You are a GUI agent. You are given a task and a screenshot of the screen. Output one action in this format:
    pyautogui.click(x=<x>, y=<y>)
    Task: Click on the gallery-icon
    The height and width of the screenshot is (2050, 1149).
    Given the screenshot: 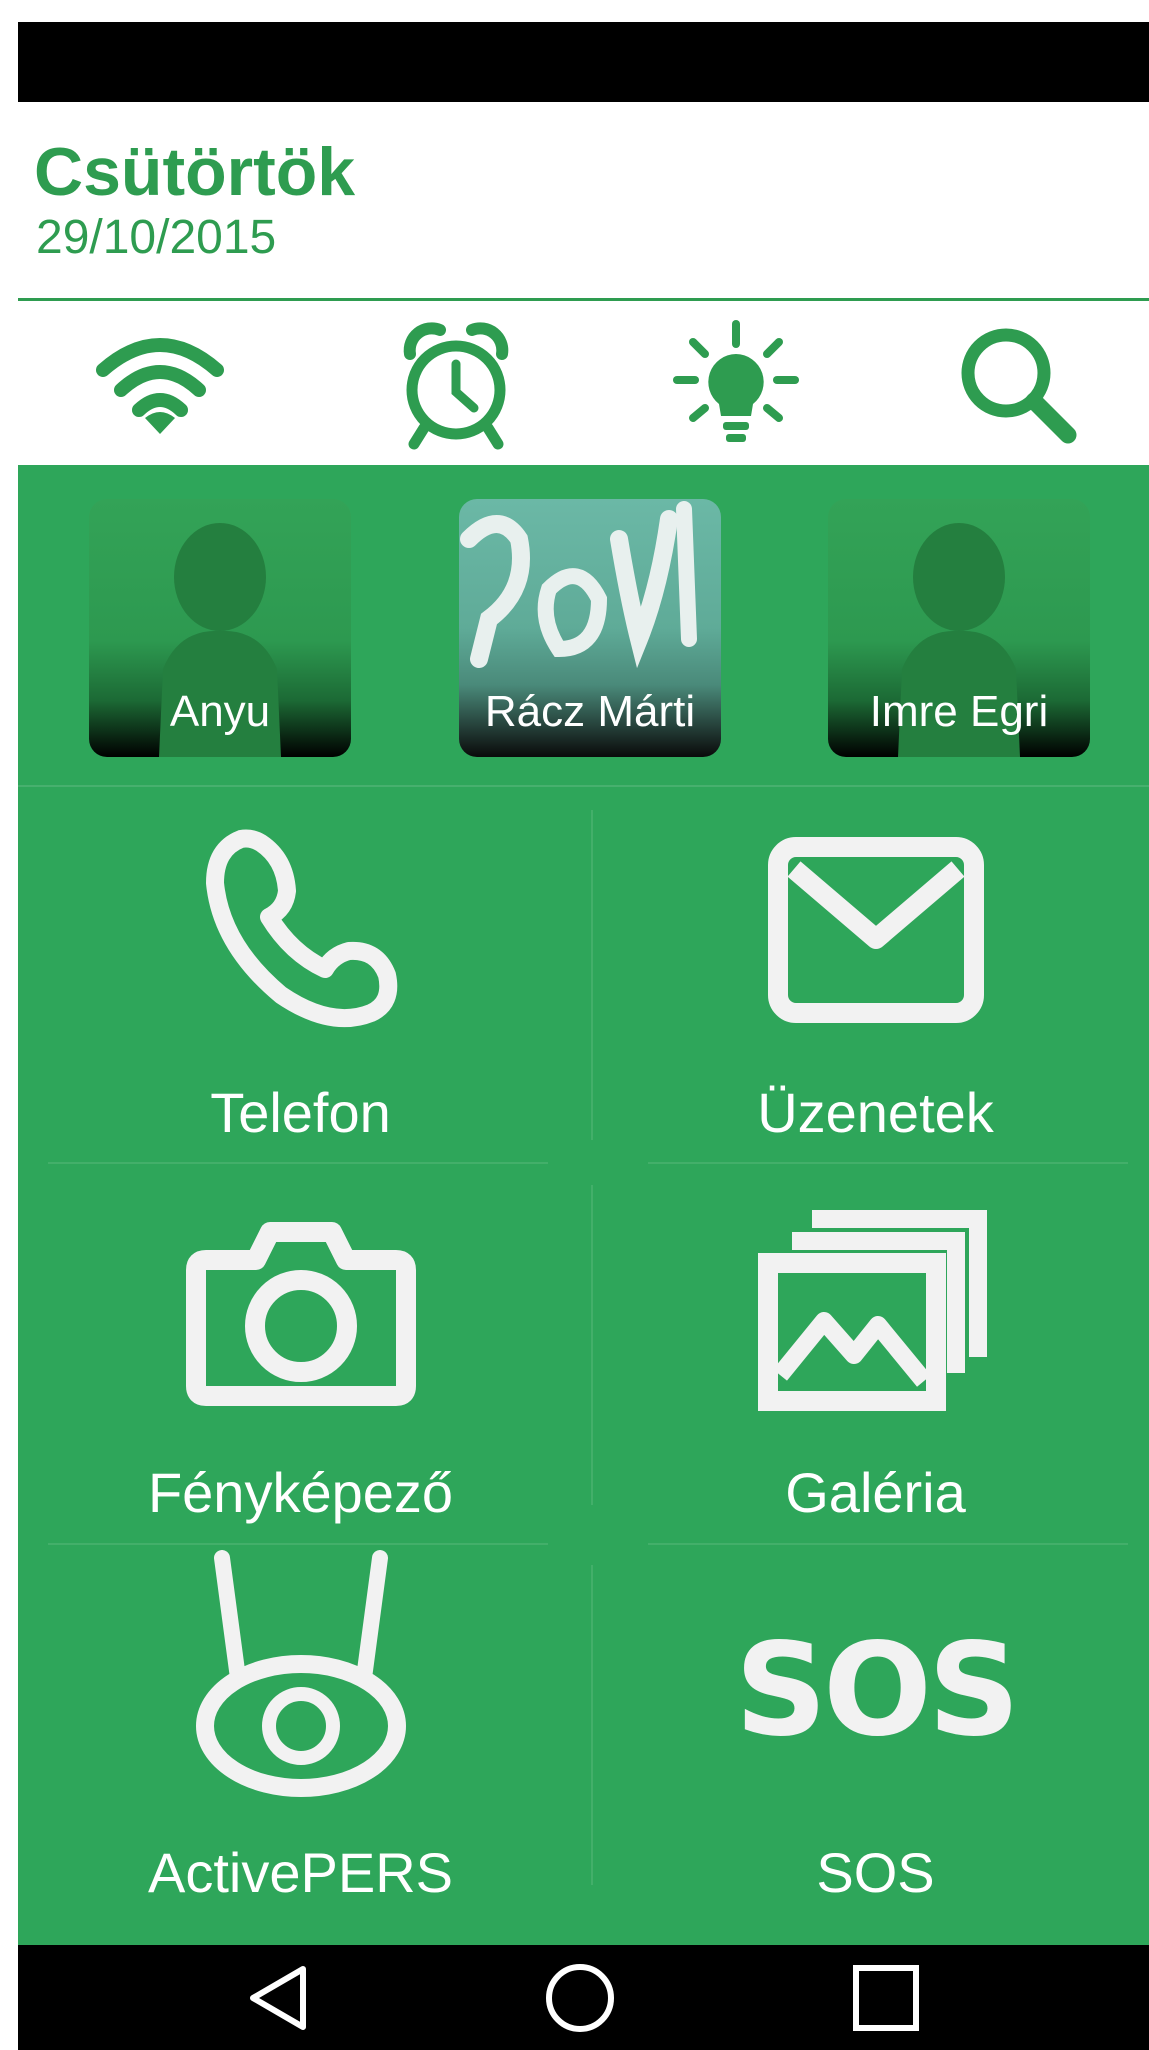 What is the action you would take?
    pyautogui.click(x=872, y=1310)
    